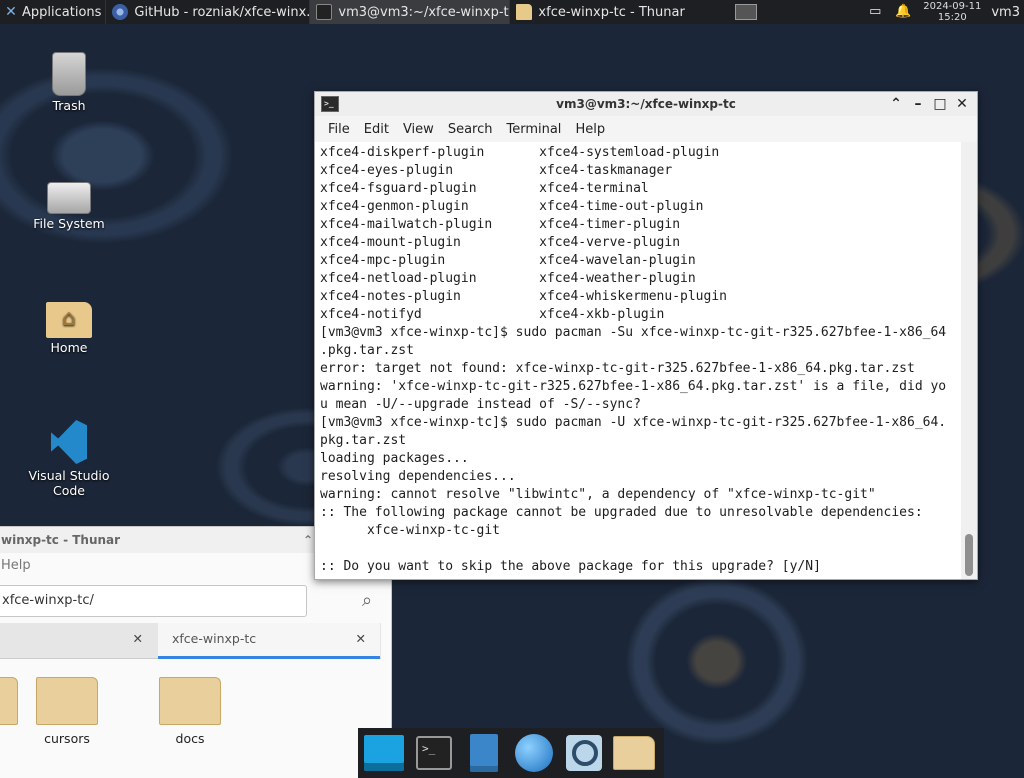 This screenshot has width=1024, height=778. I want to click on menu-terminal: Terminal, so click(533, 129).